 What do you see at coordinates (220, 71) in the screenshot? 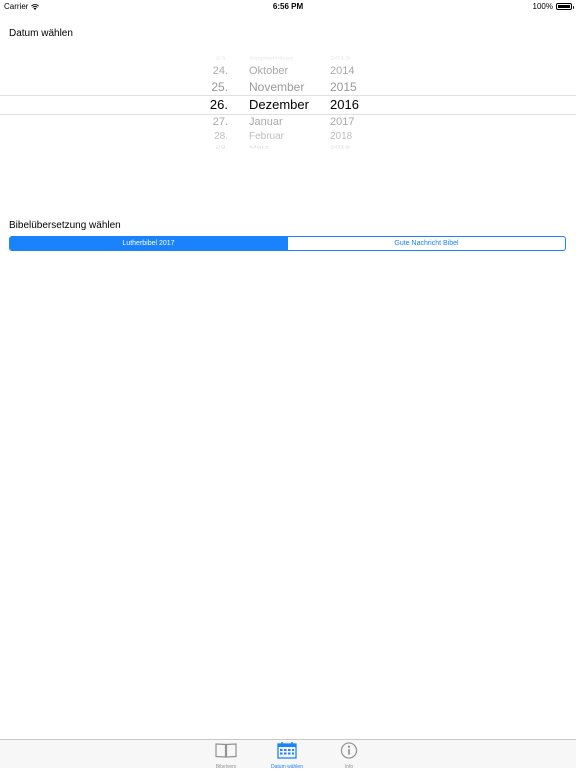
I see `picker-day: 24.` at bounding box center [220, 71].